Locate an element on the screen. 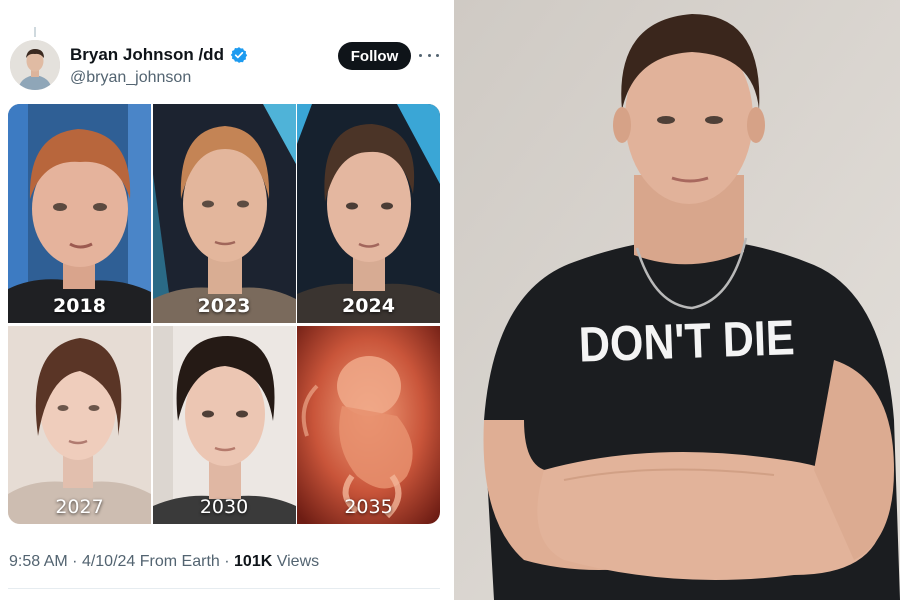 Image resolution: width=900 pixels, height=600 pixels. face-image-2018 is located at coordinates (79, 213).